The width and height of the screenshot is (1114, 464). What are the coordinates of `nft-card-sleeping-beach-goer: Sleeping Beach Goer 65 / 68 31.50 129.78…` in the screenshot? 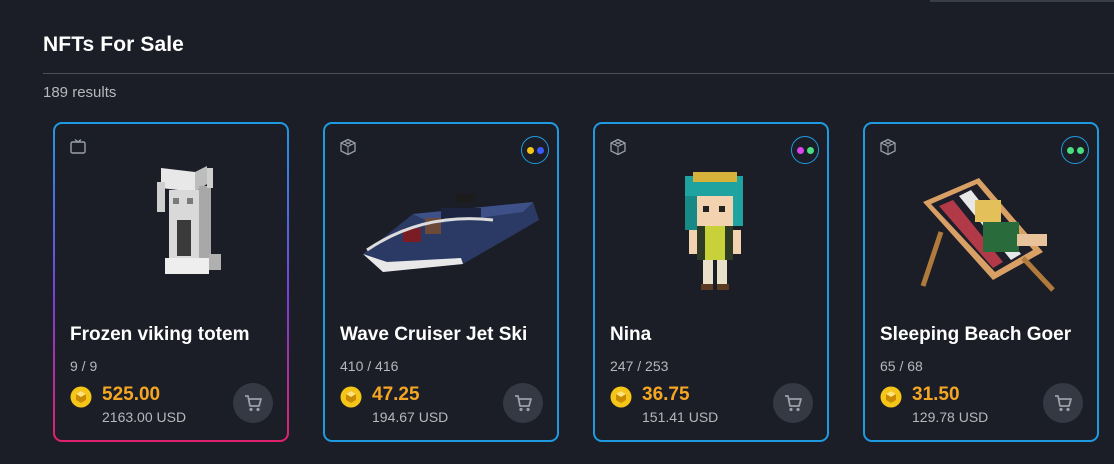 It's located at (981, 282).